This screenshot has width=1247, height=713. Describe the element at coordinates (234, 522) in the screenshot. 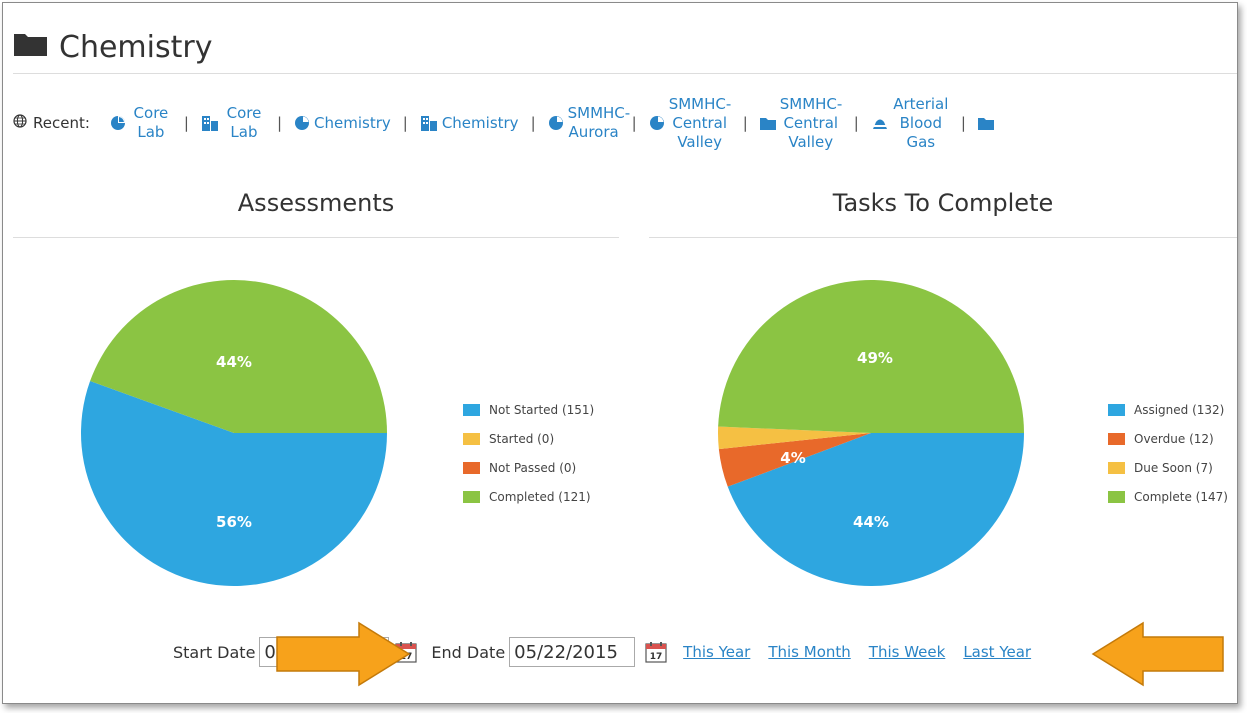

I see `pie-label-not-started: 56%` at that location.